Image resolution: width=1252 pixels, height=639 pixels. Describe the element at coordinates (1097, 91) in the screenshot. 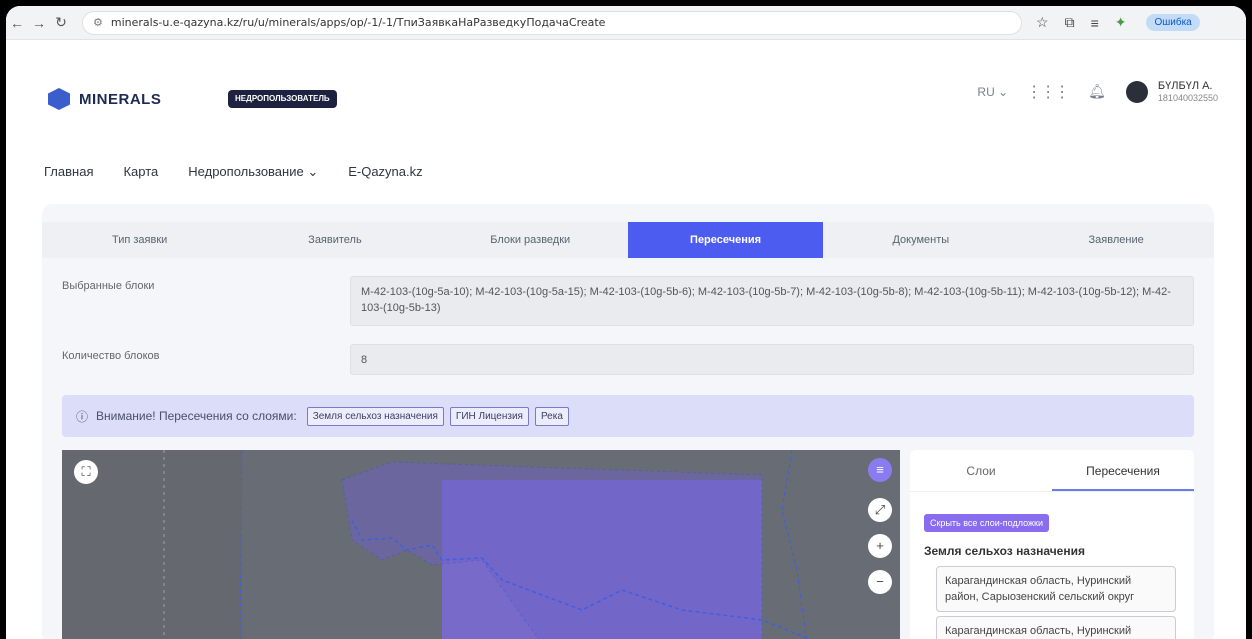

I see `bell-icon: 🔔︎` at that location.